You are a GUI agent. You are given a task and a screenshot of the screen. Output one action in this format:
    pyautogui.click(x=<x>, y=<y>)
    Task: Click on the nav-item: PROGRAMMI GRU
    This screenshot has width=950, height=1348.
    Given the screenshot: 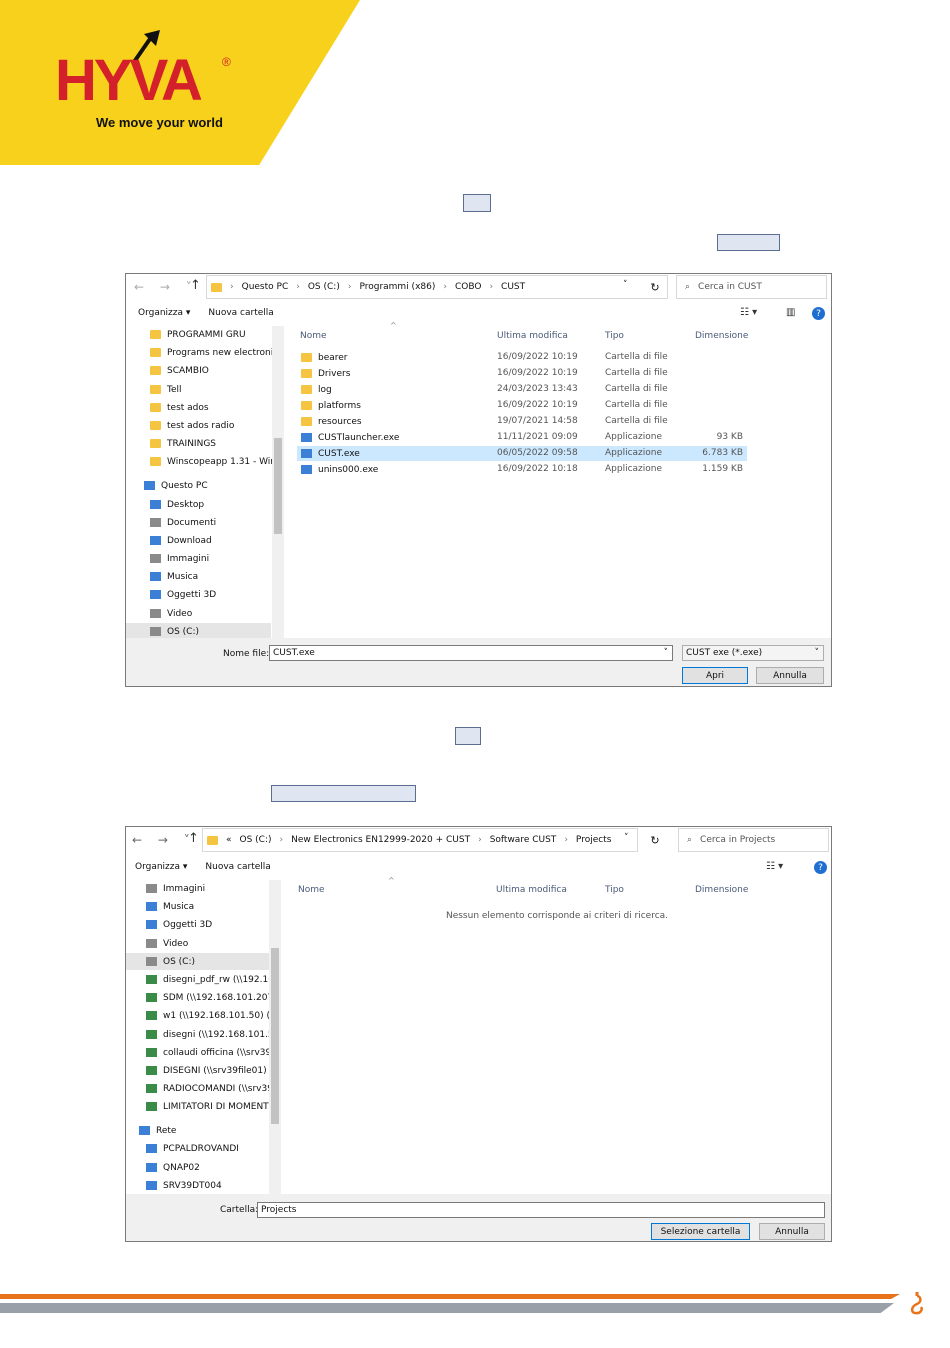 What is the action you would take?
    pyautogui.click(x=198, y=334)
    